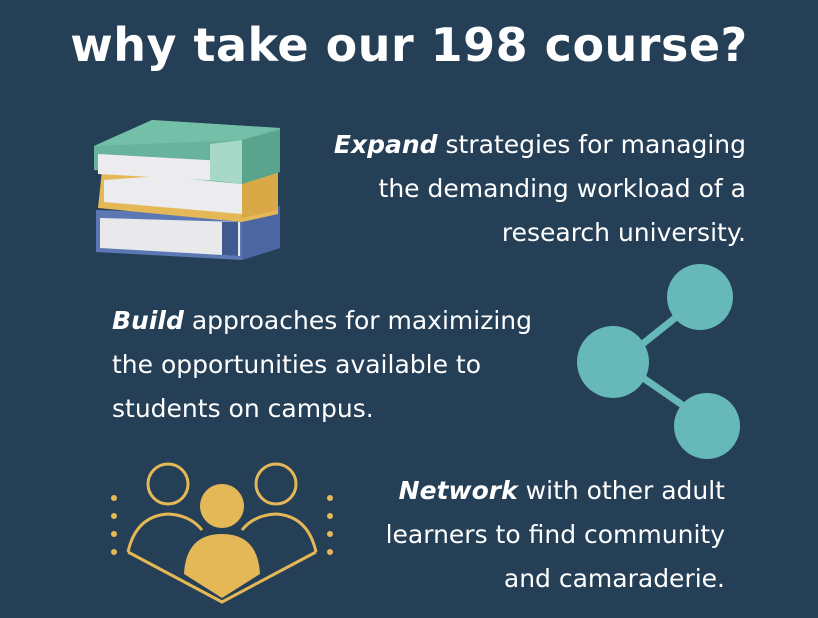  Describe the element at coordinates (614, 578) in the screenshot. I see `line-3: and camaraderie.` at that location.